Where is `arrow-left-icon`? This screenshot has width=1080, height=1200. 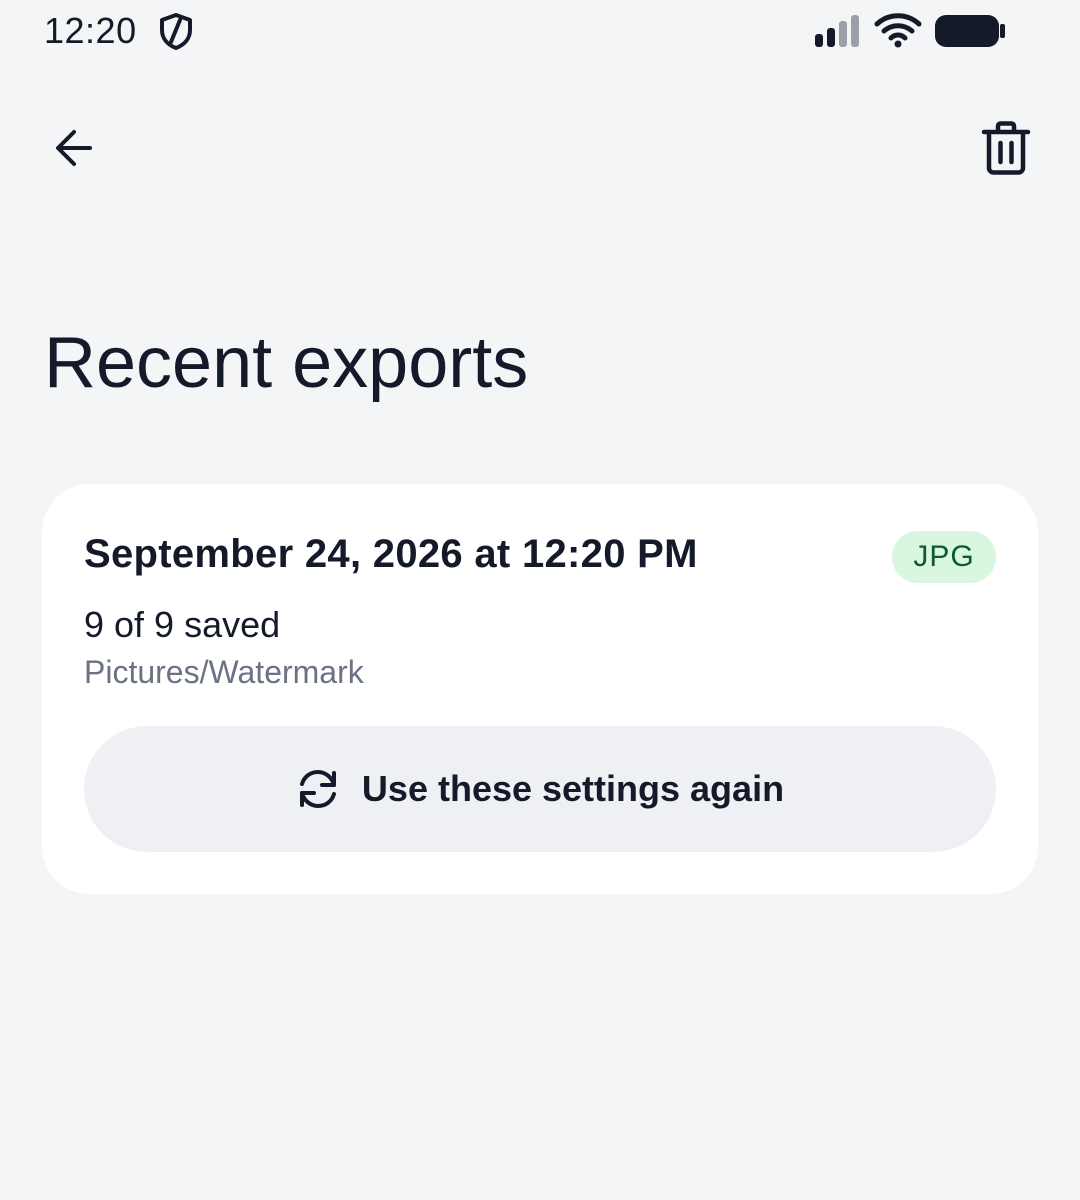 arrow-left-icon is located at coordinates (74, 148).